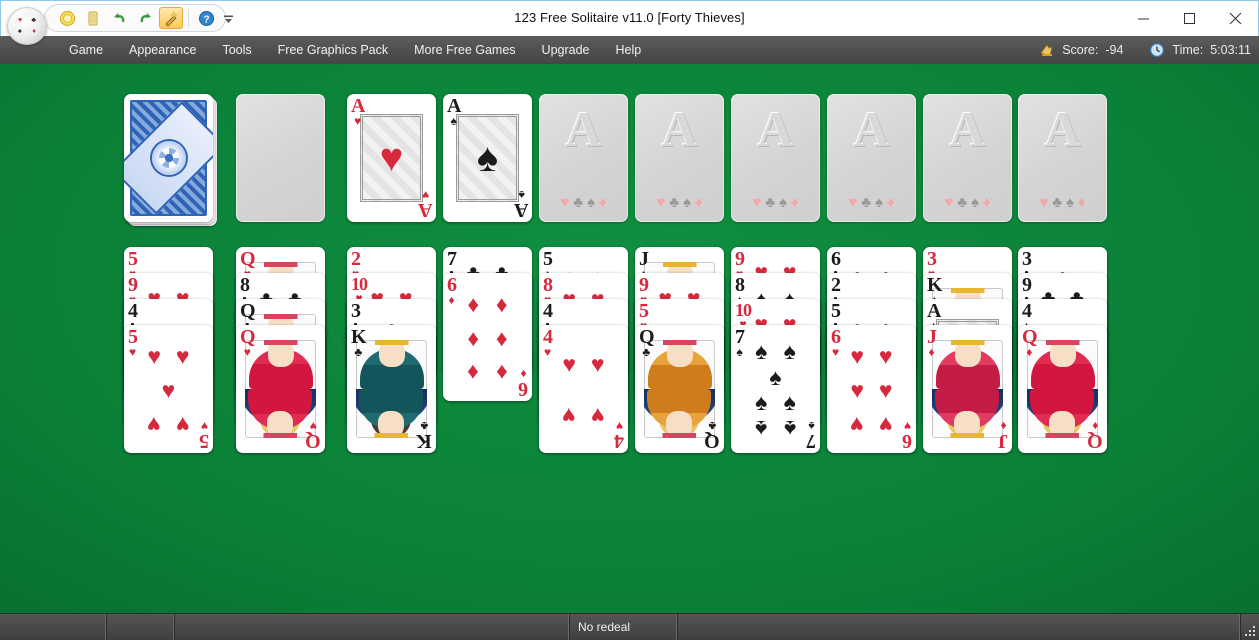 The height and width of the screenshot is (640, 1259). What do you see at coordinates (204, 435) in the screenshot?
I see `card-index-br: 5♥` at bounding box center [204, 435].